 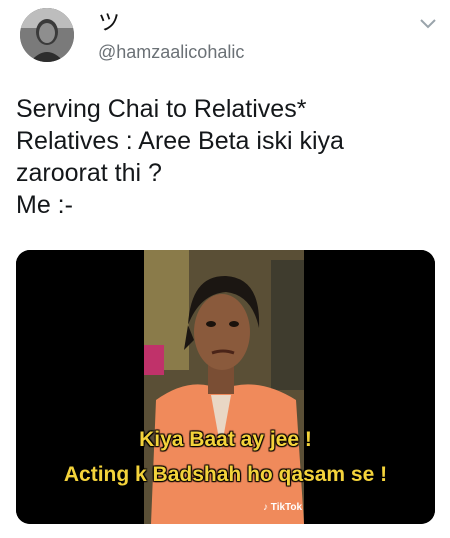 I want to click on tiktok-label: TikTok, so click(x=286, y=507).